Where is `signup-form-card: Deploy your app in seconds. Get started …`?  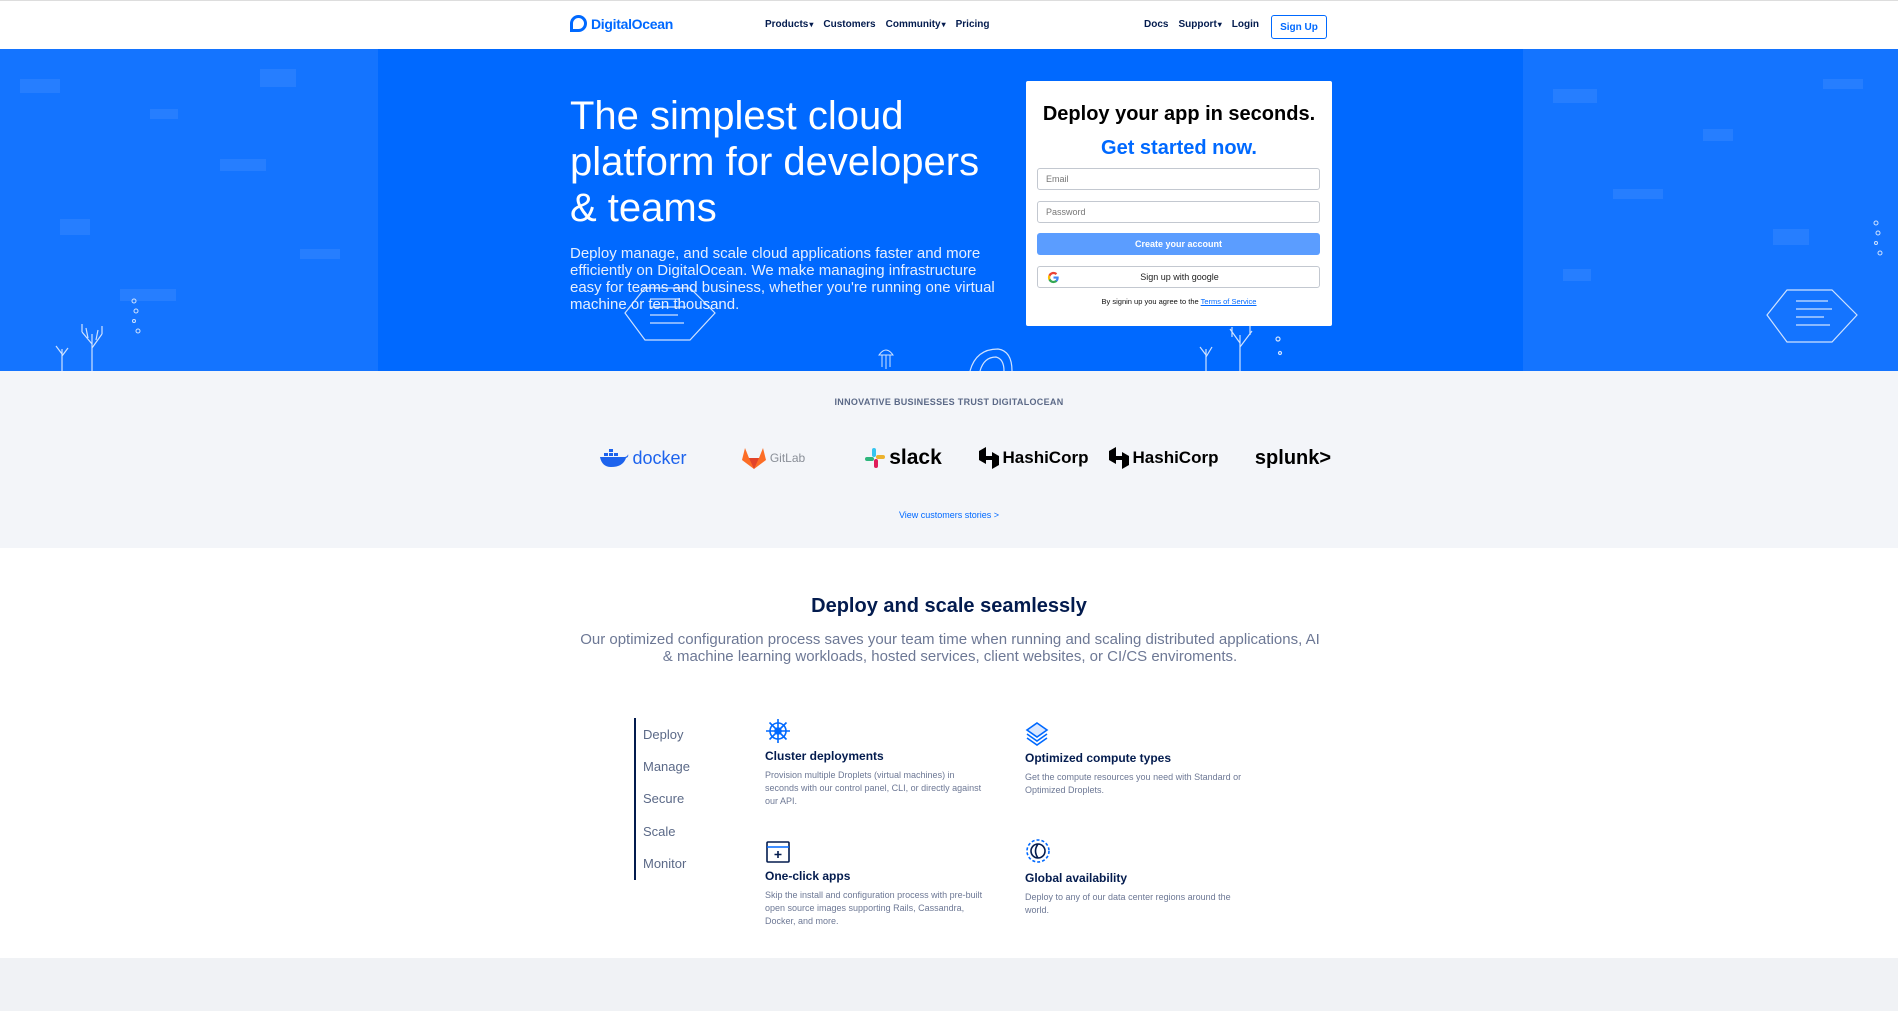
signup-form-card: Deploy your app in seconds. Get started … is located at coordinates (1179, 203).